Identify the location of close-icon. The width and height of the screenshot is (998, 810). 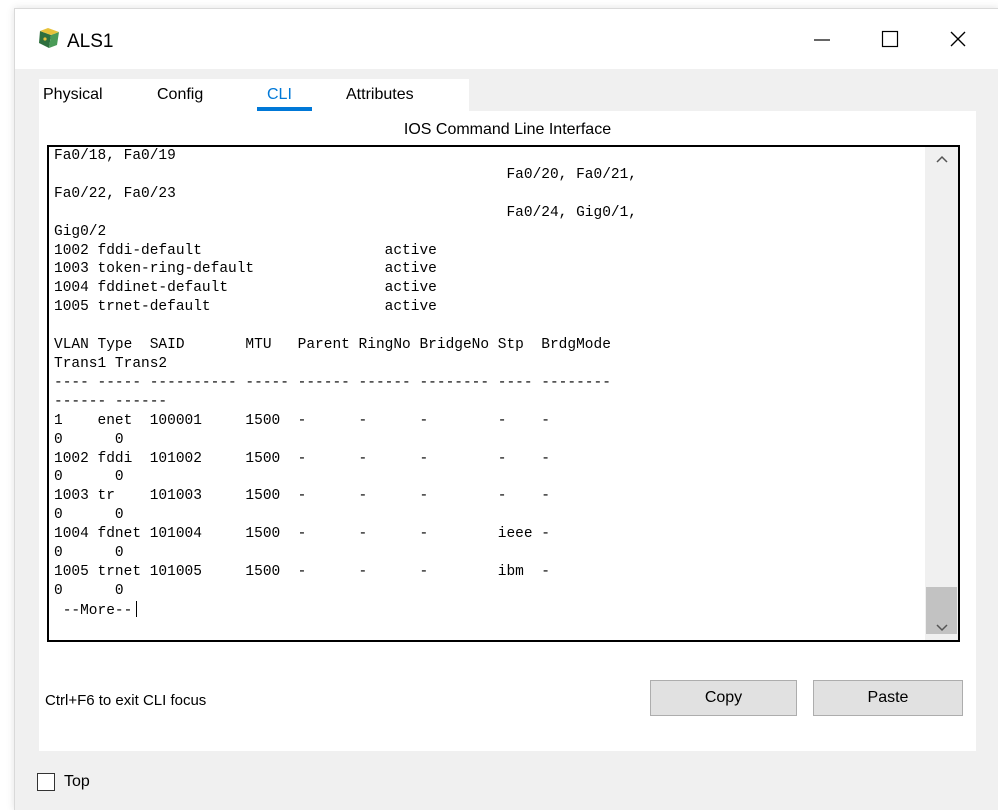
(958, 39).